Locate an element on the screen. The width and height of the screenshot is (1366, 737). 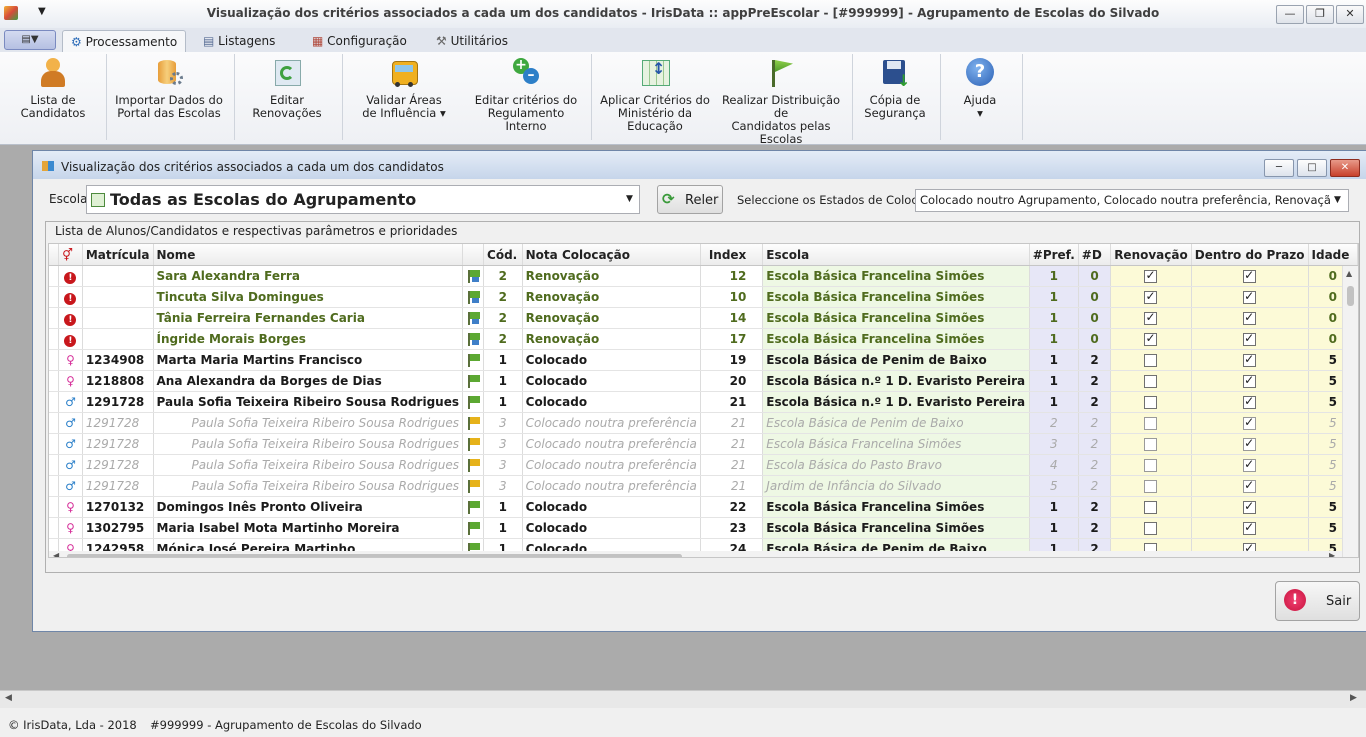
column-header: Cód. is located at coordinates (503, 255).